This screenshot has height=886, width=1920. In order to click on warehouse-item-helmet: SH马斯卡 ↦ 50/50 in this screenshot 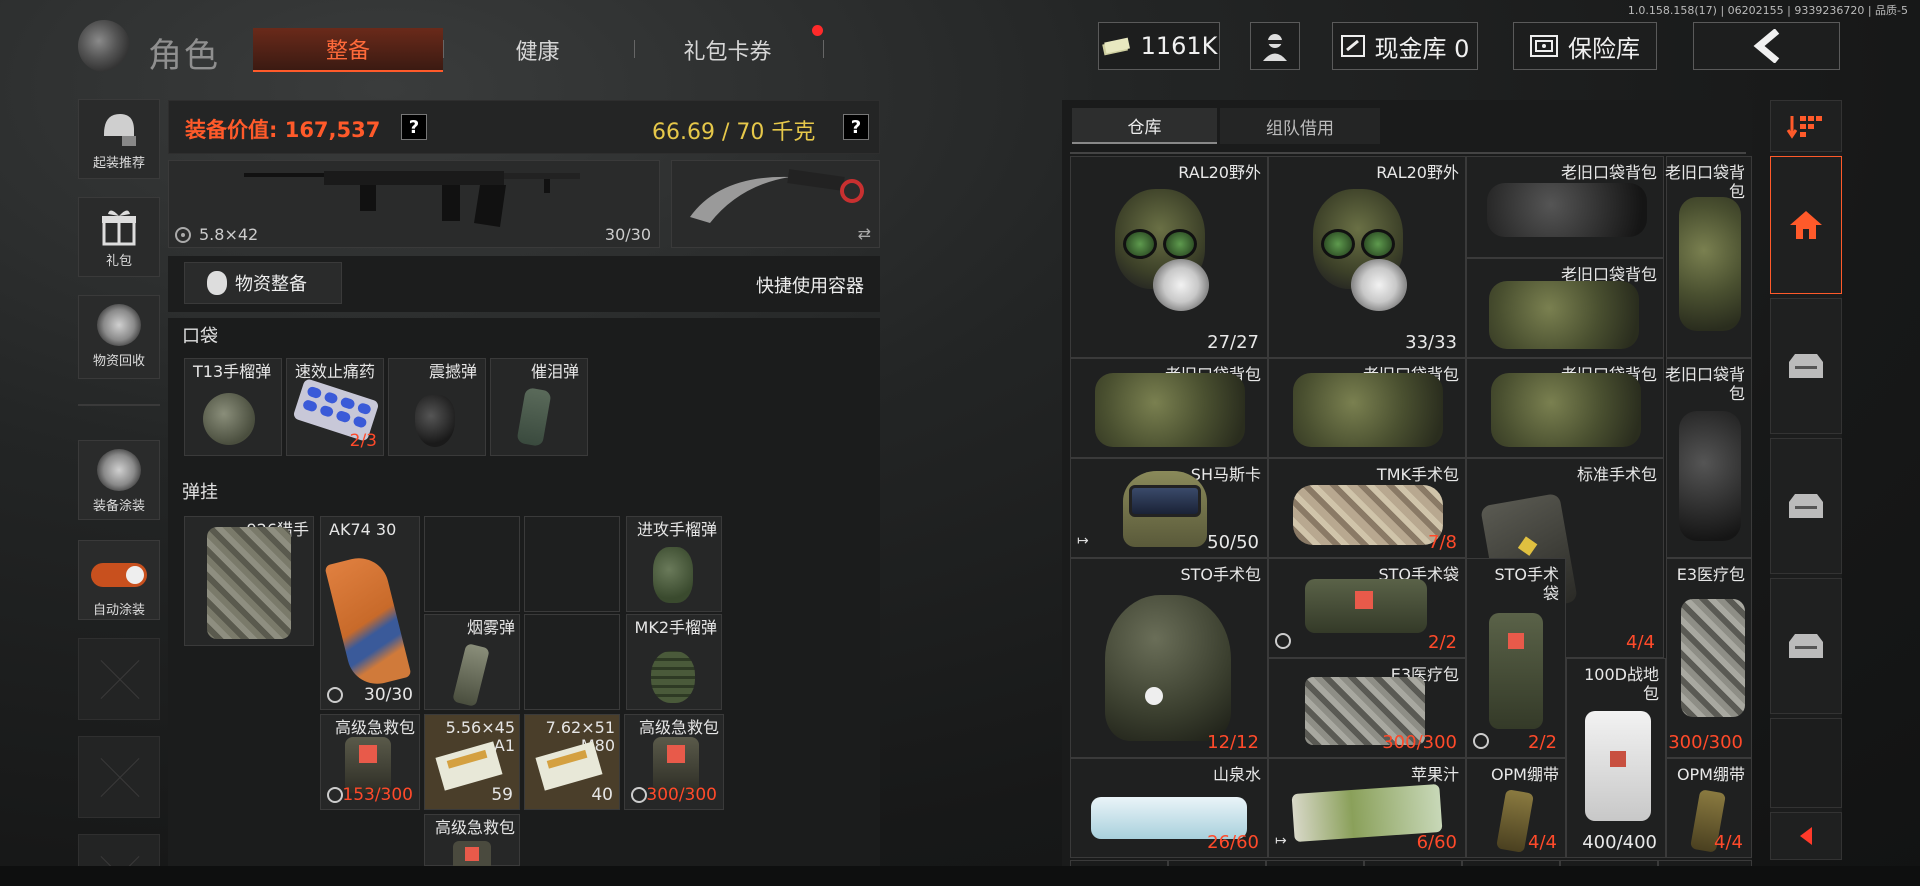, I will do `click(1169, 508)`.